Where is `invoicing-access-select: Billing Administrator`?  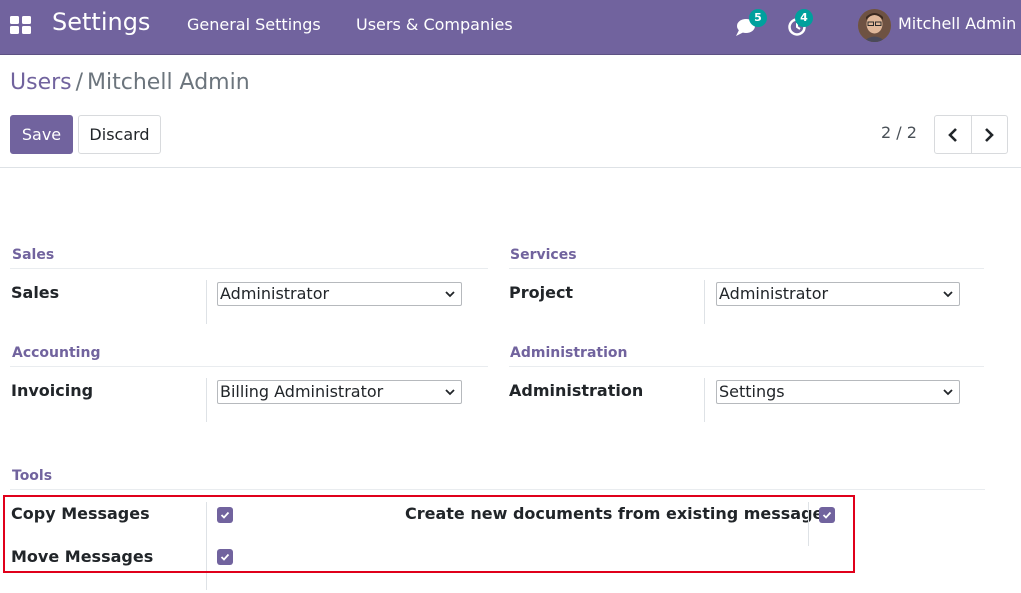 invoicing-access-select: Billing Administrator is located at coordinates (339, 392).